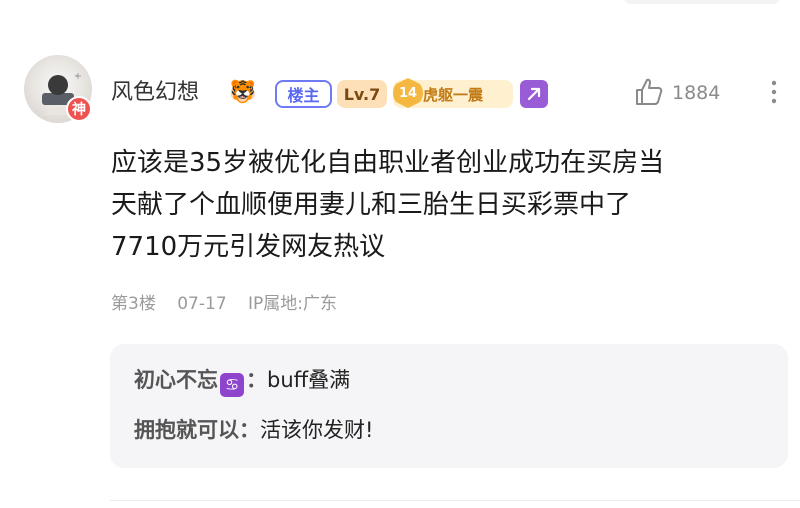  What do you see at coordinates (455, 500) in the screenshot?
I see `divider` at bounding box center [455, 500].